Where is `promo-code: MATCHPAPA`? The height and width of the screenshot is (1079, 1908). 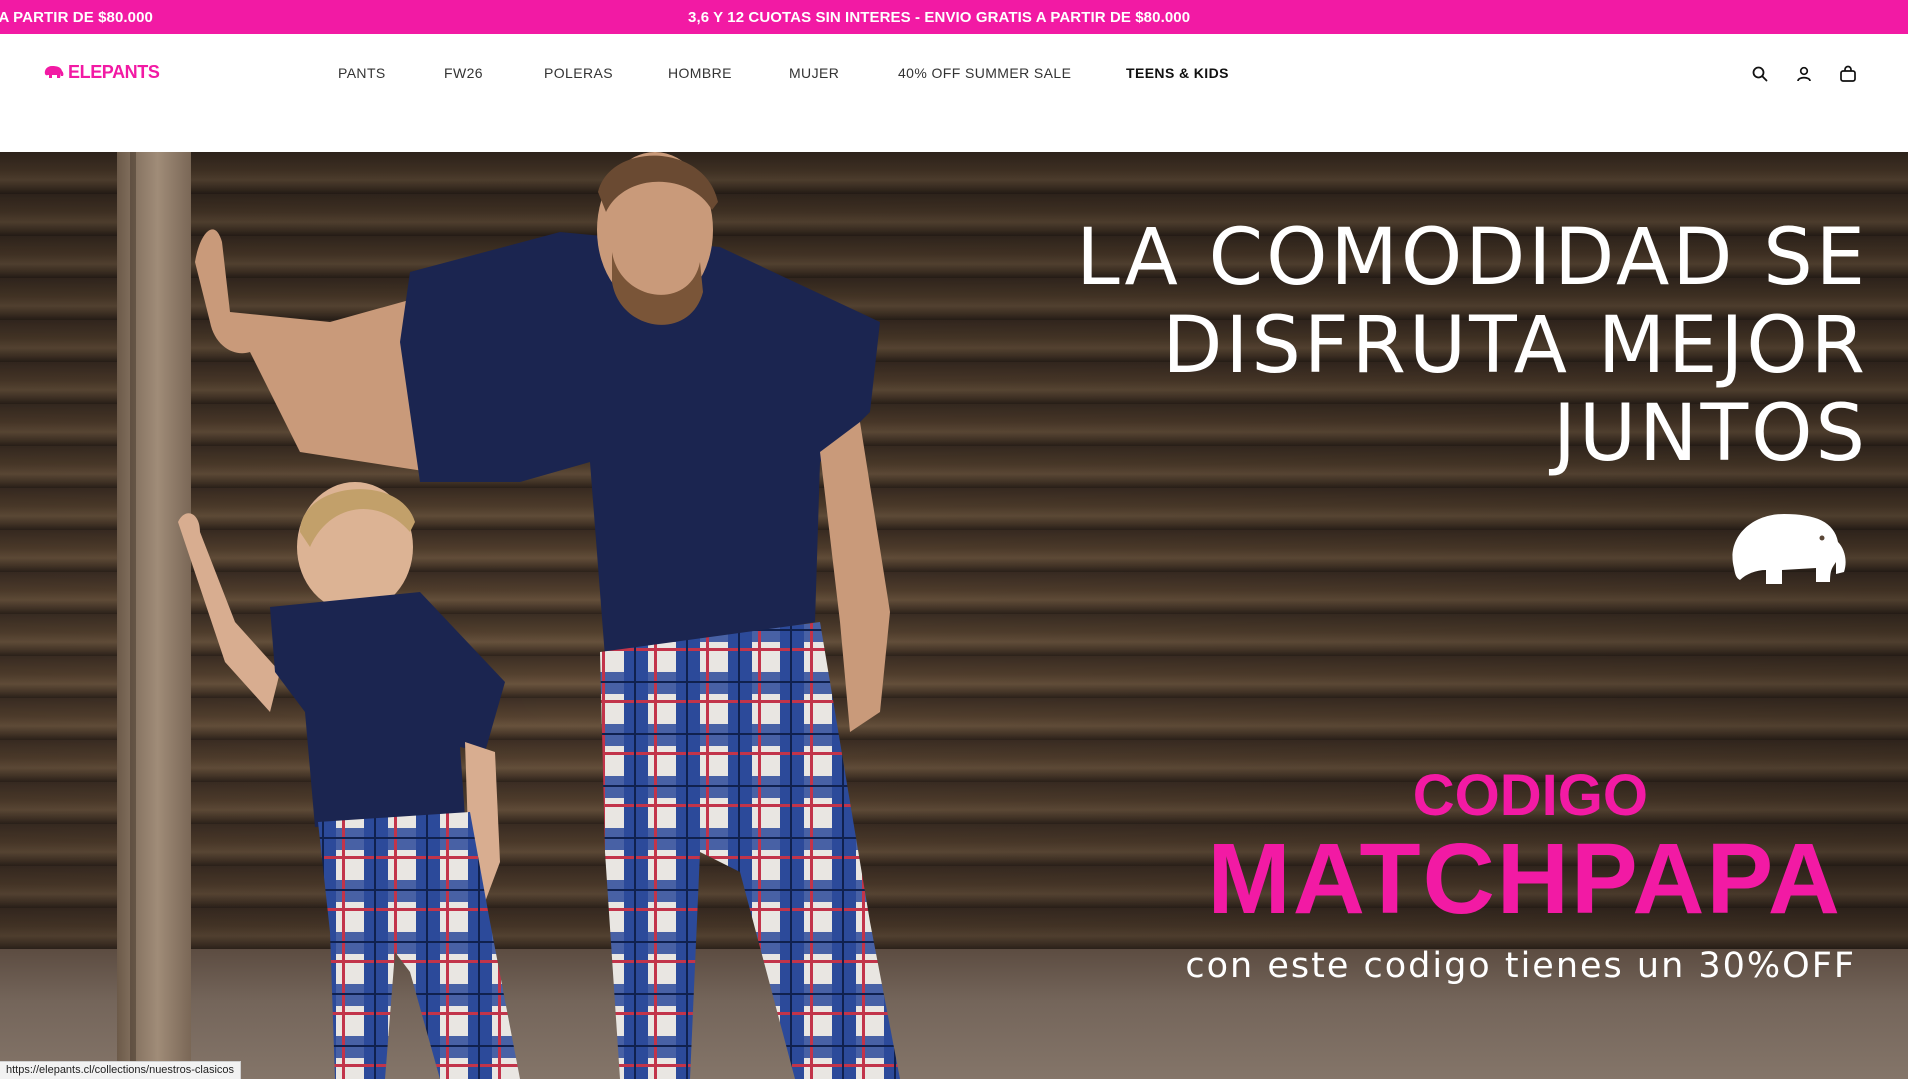 promo-code: MATCHPAPA is located at coordinates (1524, 879).